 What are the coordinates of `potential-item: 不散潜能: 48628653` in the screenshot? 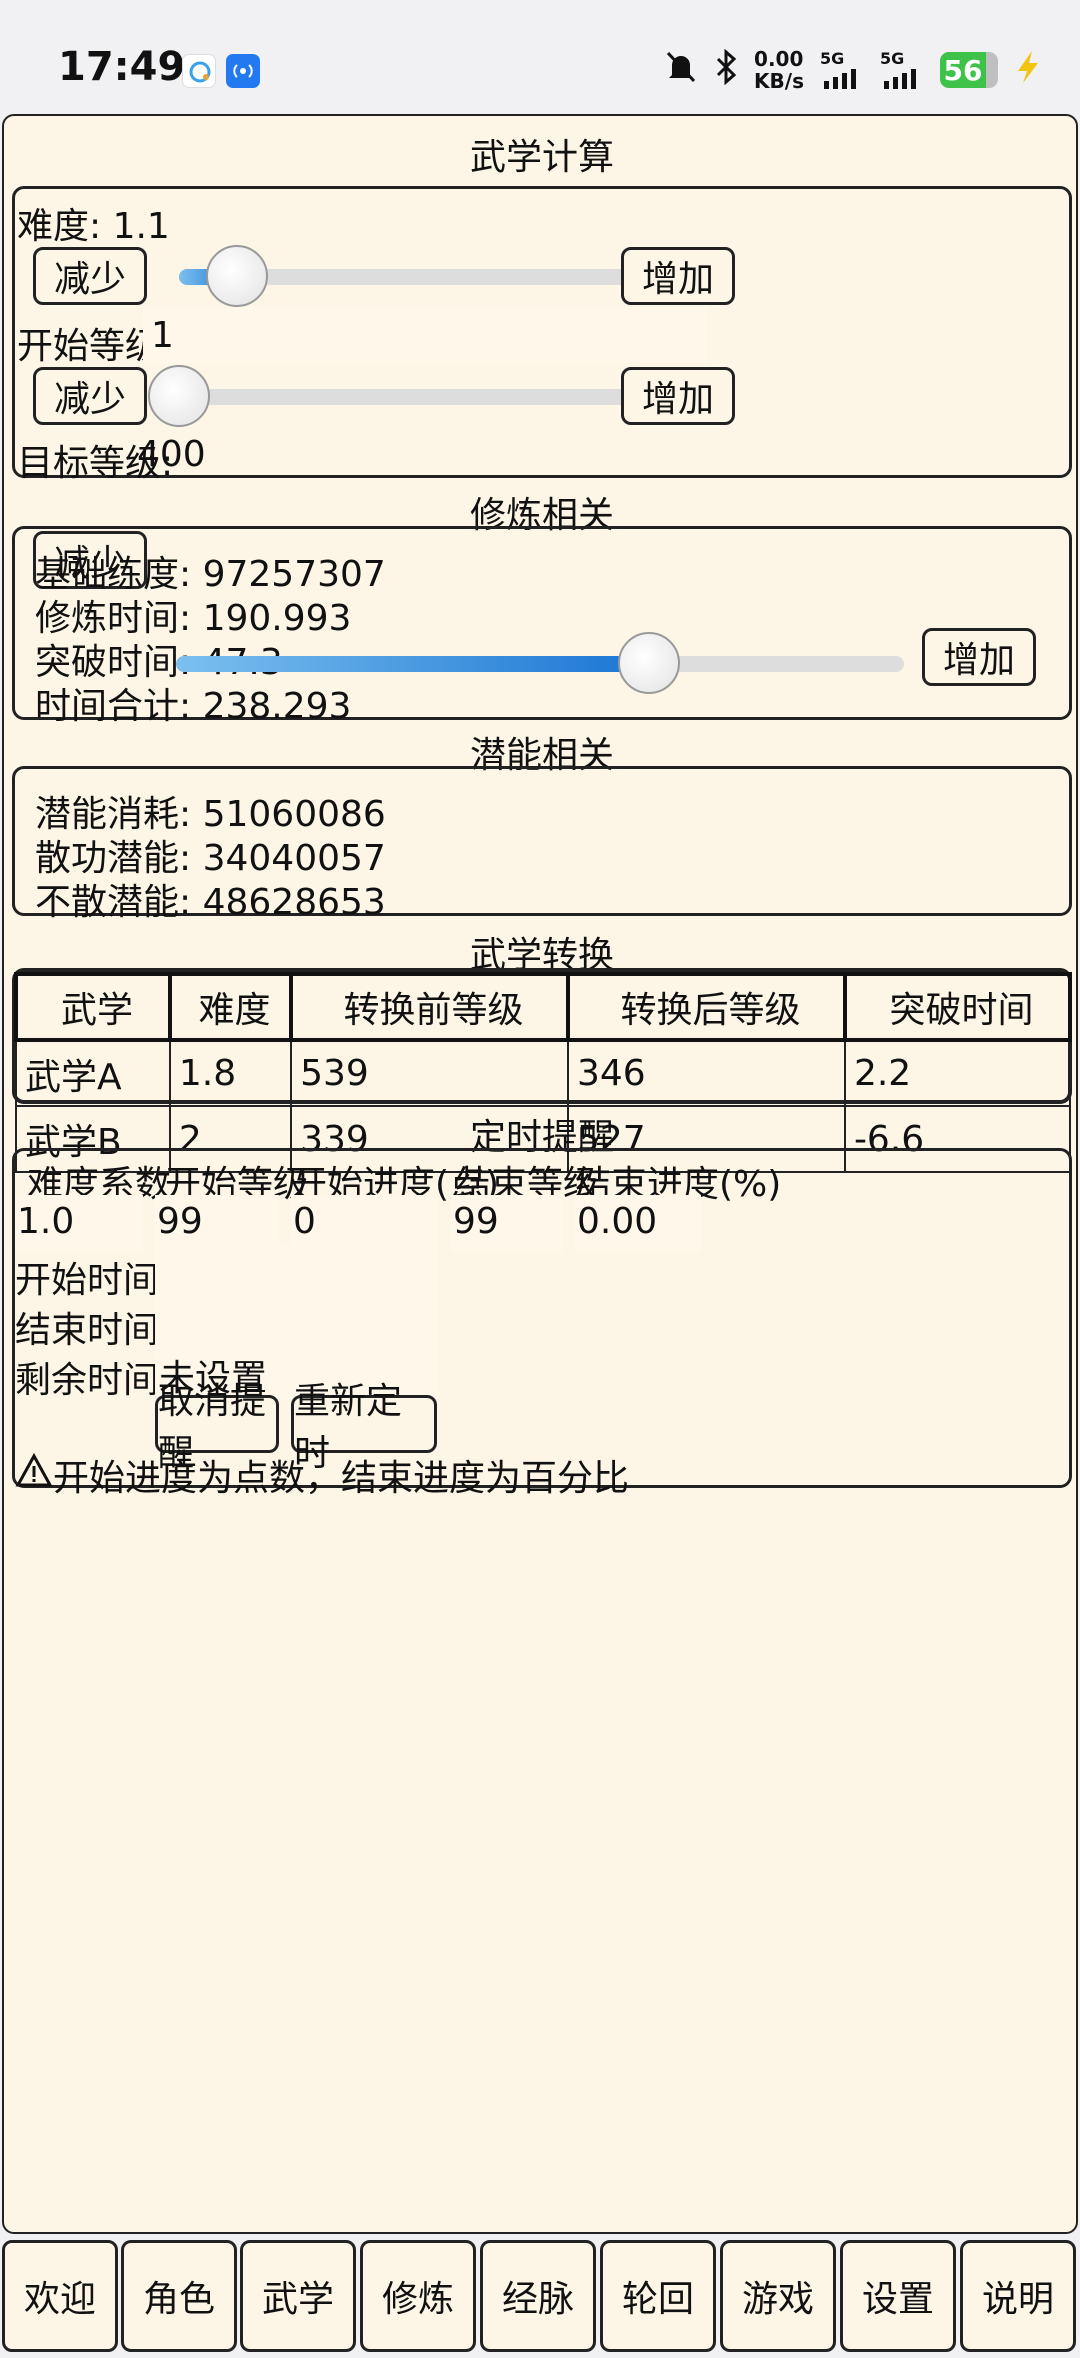 It's located at (210, 902).